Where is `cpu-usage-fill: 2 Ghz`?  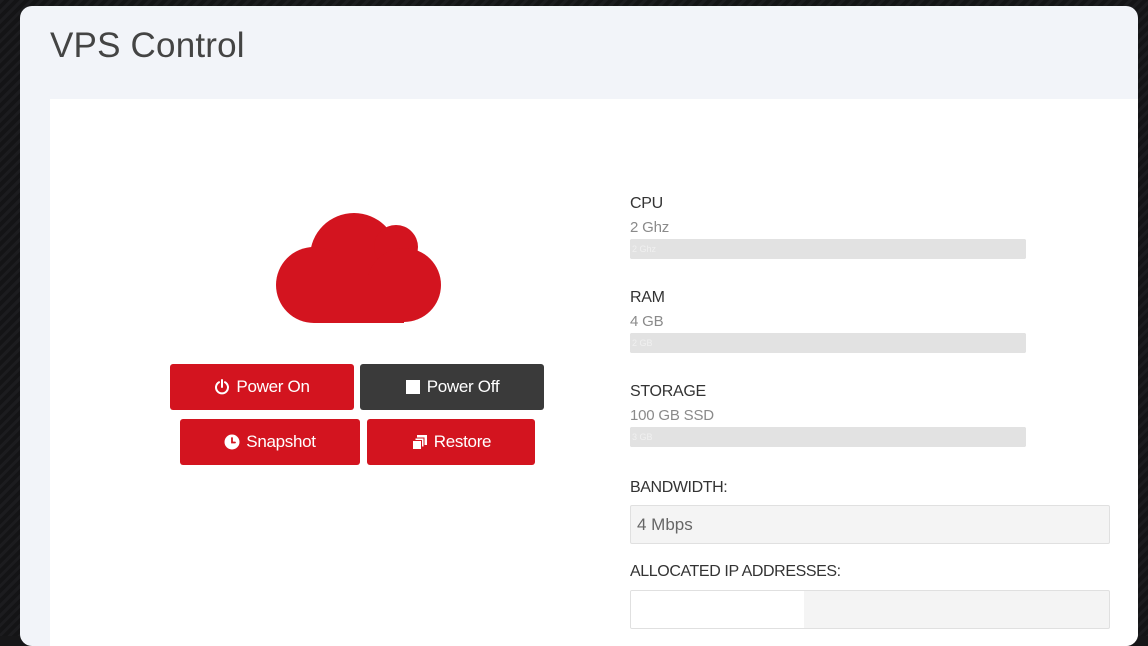
cpu-usage-fill: 2 Ghz is located at coordinates (828, 249).